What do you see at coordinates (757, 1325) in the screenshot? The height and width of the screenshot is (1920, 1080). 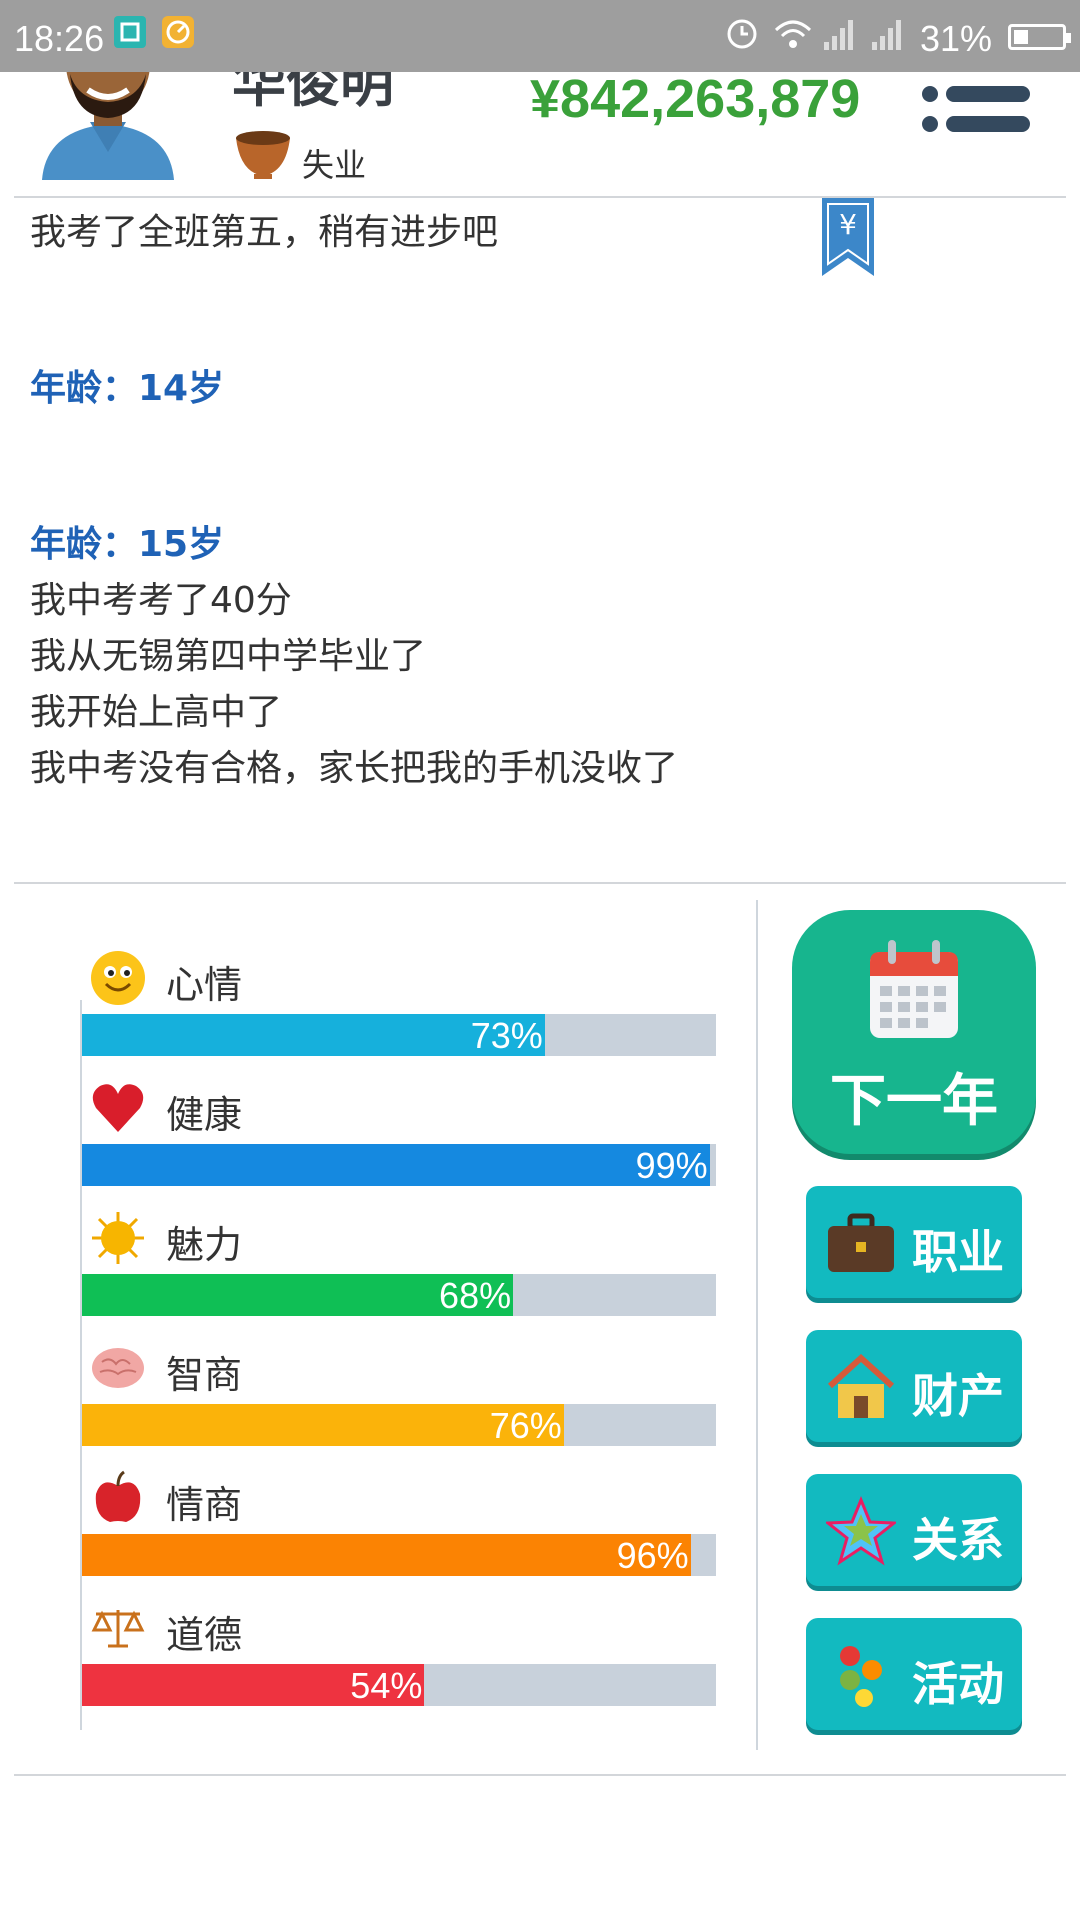 I see `panel-separator` at bounding box center [757, 1325].